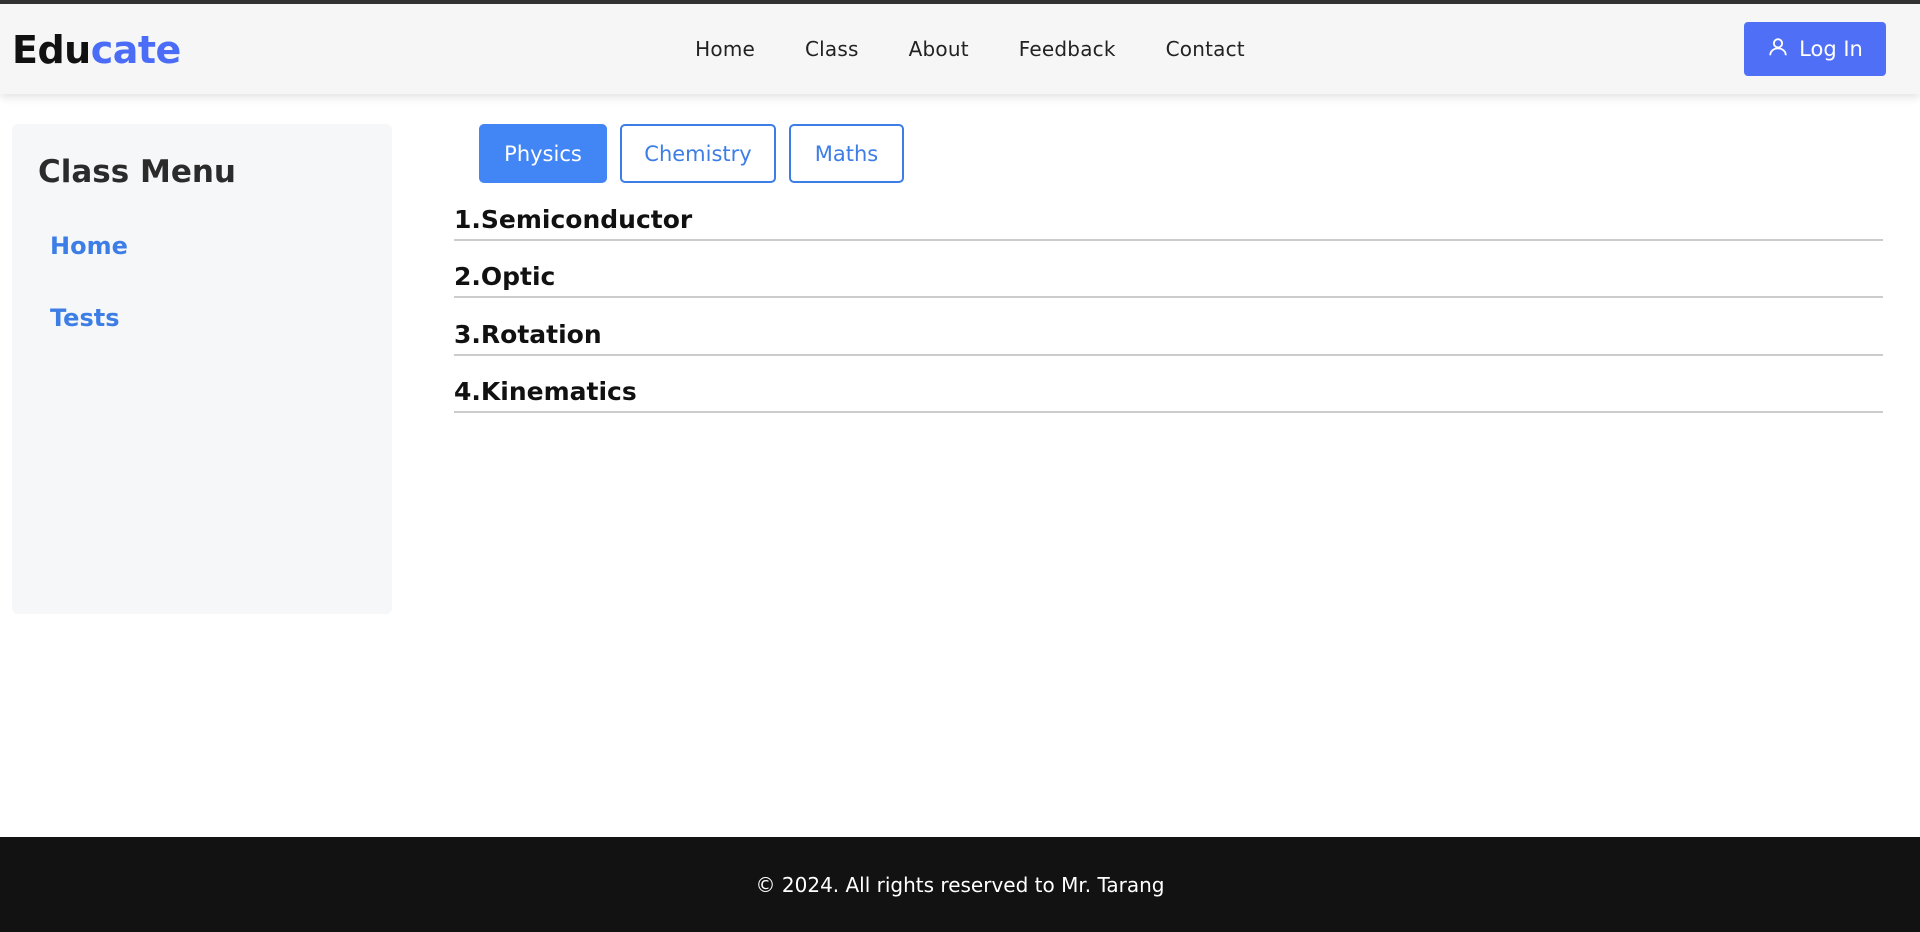 The image size is (1920, 932). I want to click on login-button: Log In, so click(1815, 49).